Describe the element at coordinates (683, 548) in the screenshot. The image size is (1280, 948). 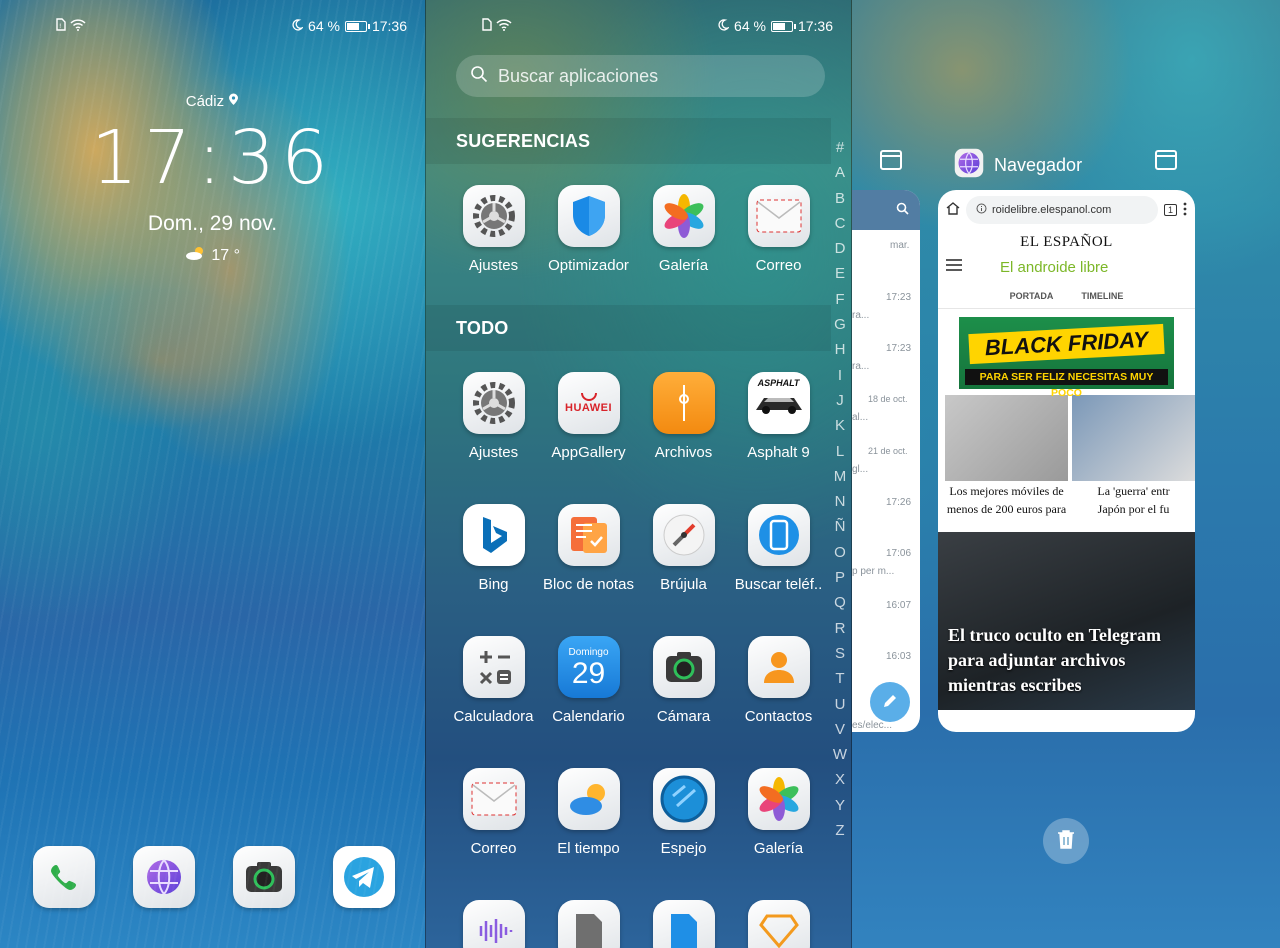
I see `app-brujula: Brújula` at that location.